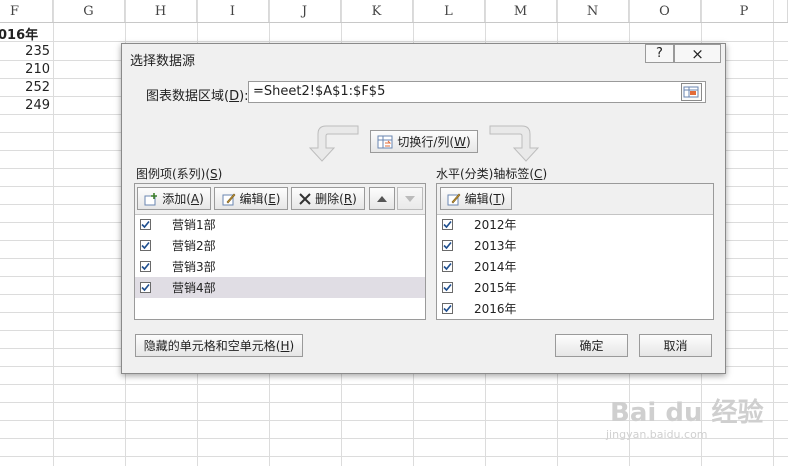 This screenshot has width=788, height=466. I want to click on arrow-up-icon, so click(382, 198).